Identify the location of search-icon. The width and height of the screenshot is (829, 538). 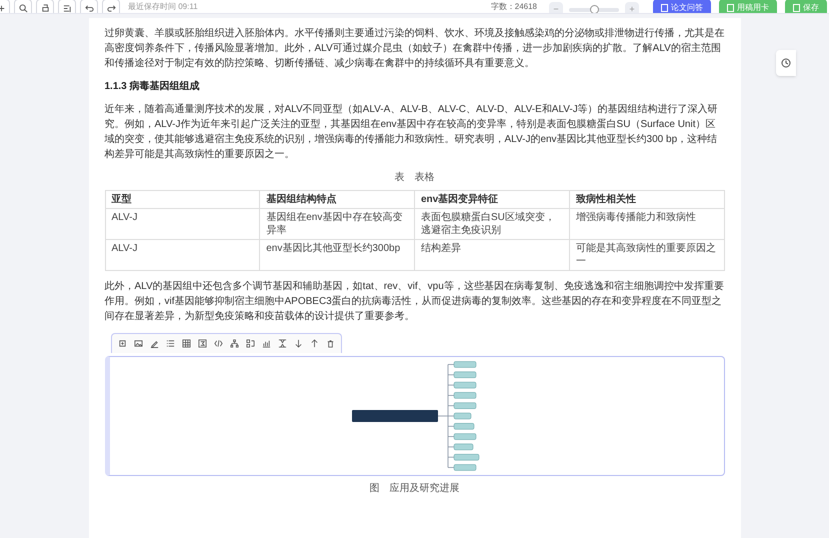
(23, 8).